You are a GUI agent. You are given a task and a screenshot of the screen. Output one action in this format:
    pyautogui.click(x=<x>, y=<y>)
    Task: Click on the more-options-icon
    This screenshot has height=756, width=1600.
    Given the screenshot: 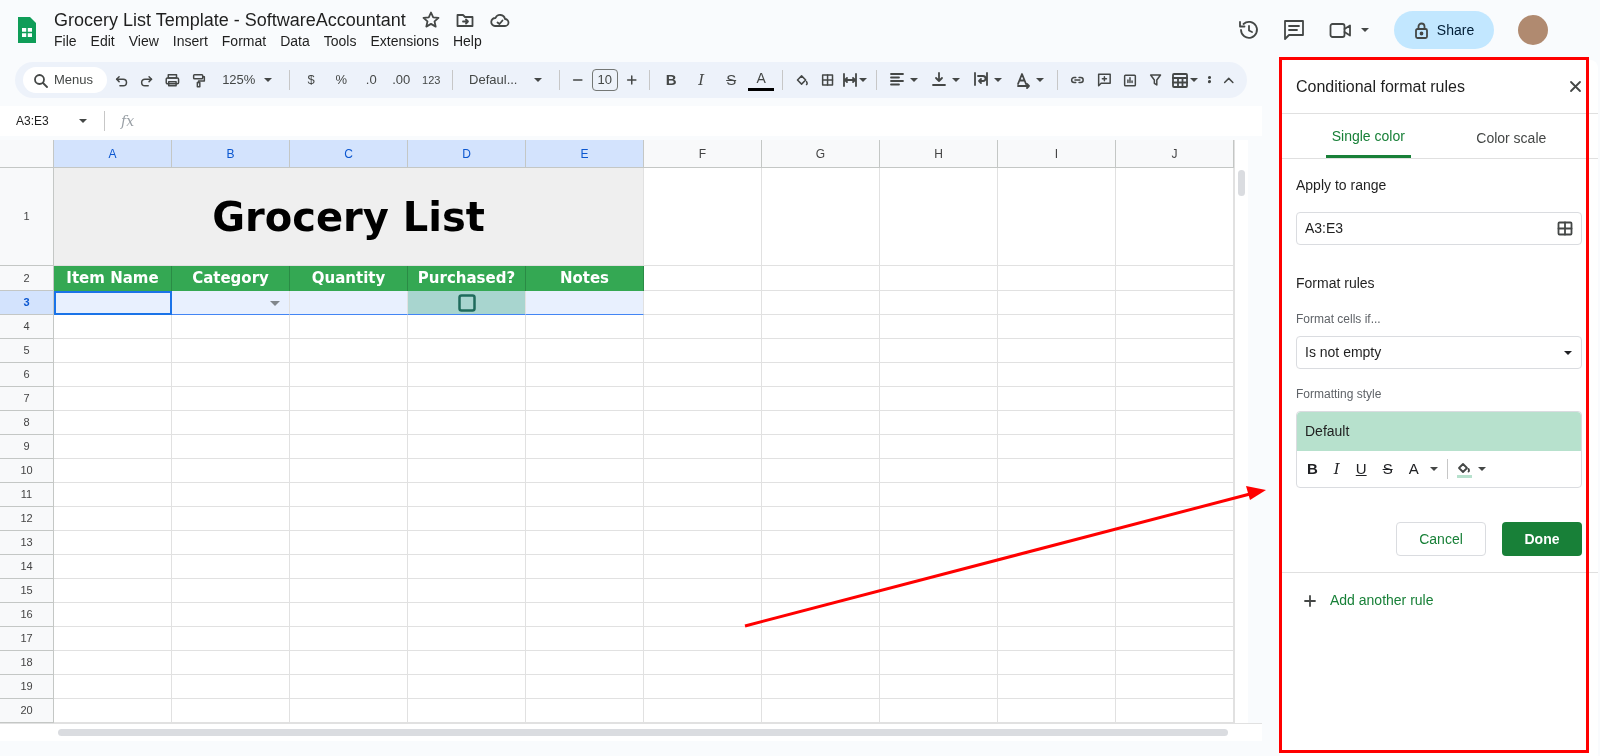 What is the action you would take?
    pyautogui.click(x=1209, y=80)
    